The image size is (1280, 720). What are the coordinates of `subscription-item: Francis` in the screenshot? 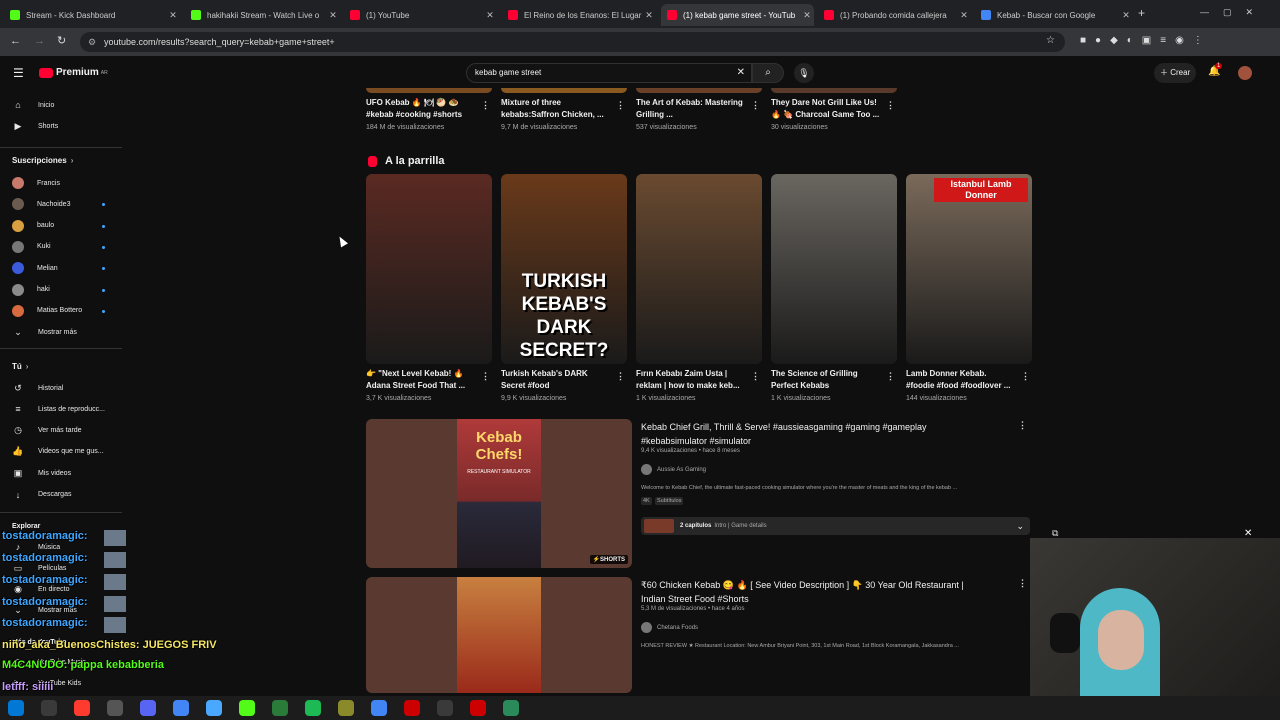 It's located at (36, 183).